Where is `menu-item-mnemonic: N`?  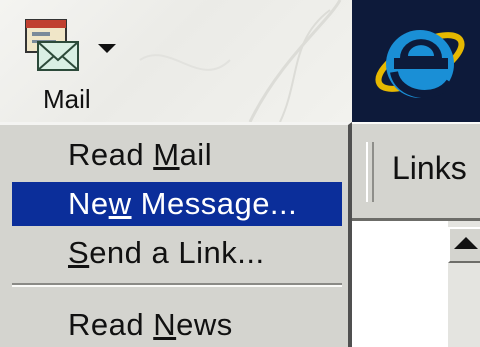 menu-item-mnemonic: N is located at coordinates (165, 324).